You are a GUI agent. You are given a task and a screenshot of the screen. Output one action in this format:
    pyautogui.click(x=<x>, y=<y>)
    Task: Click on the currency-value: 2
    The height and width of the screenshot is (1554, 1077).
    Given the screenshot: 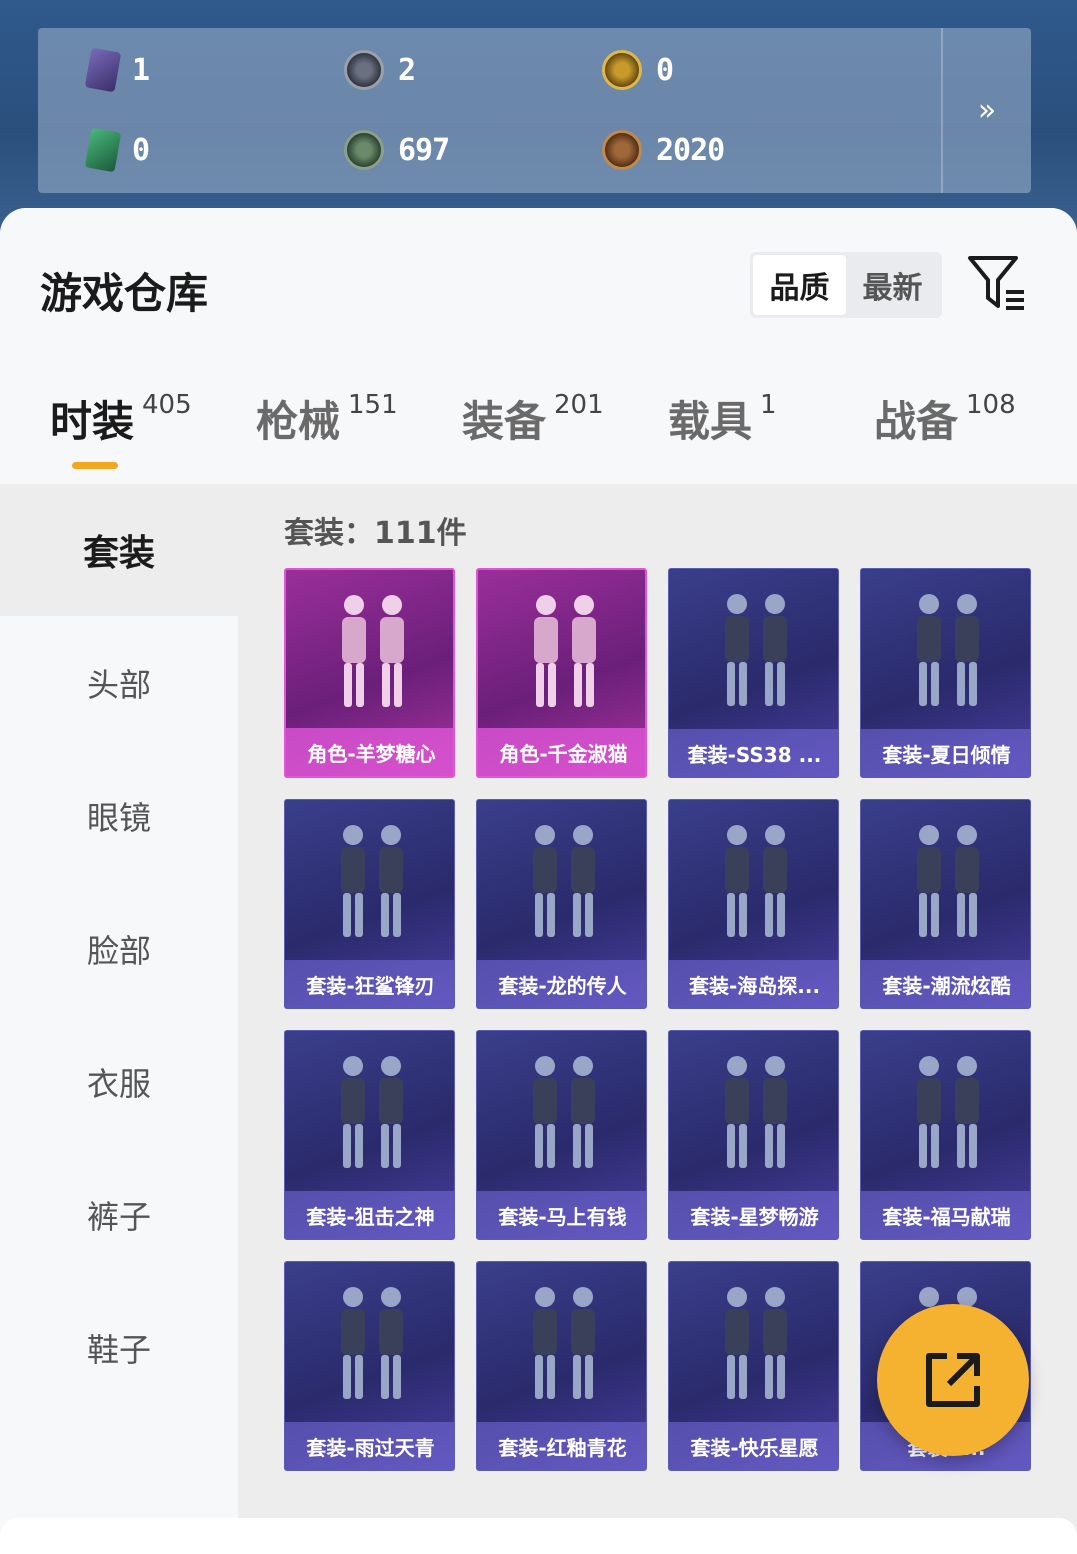 What is the action you would take?
    pyautogui.click(x=407, y=70)
    